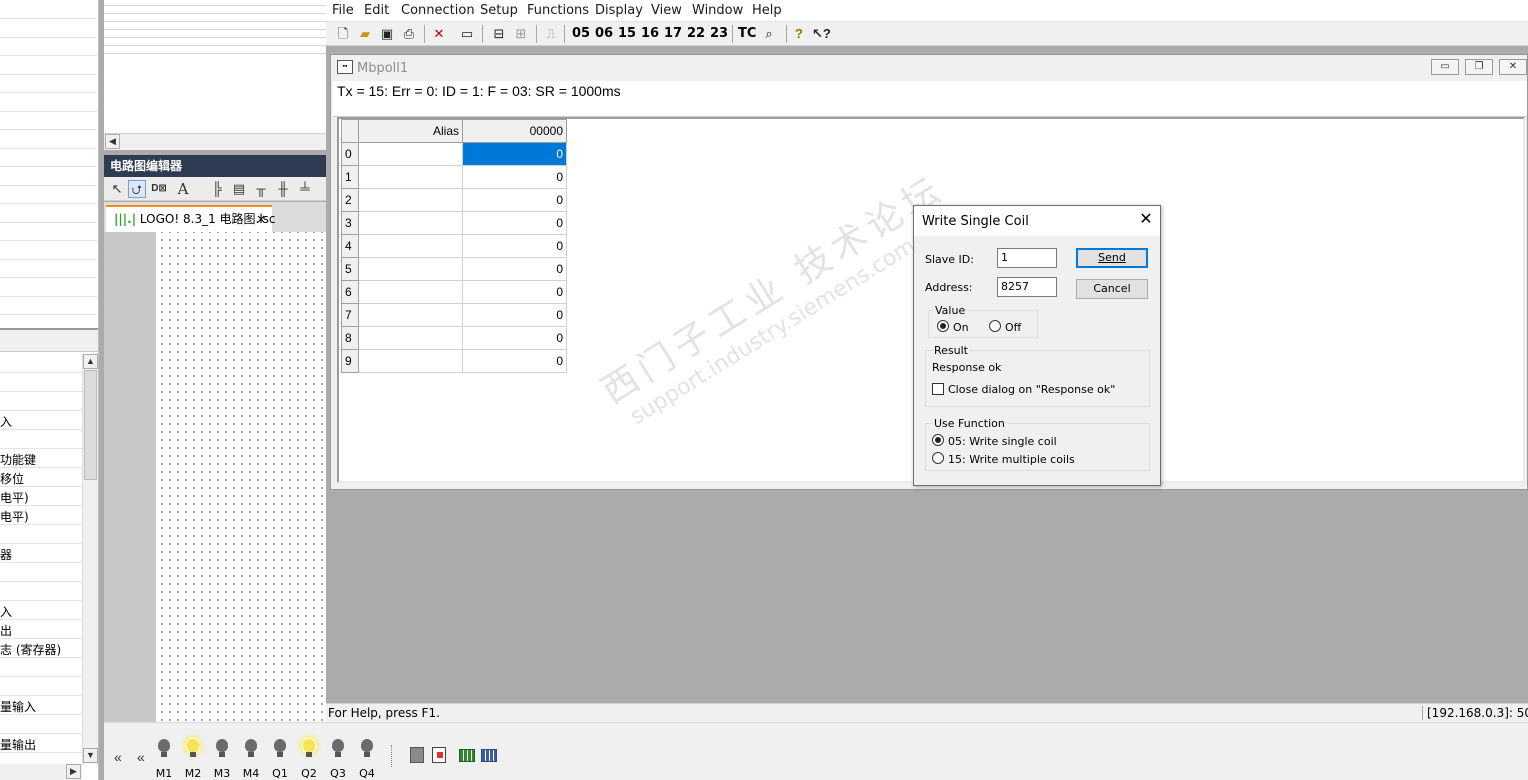 The image size is (1528, 780). Describe the element at coordinates (439, 34) in the screenshot. I see `delete-icon: ✕` at that location.